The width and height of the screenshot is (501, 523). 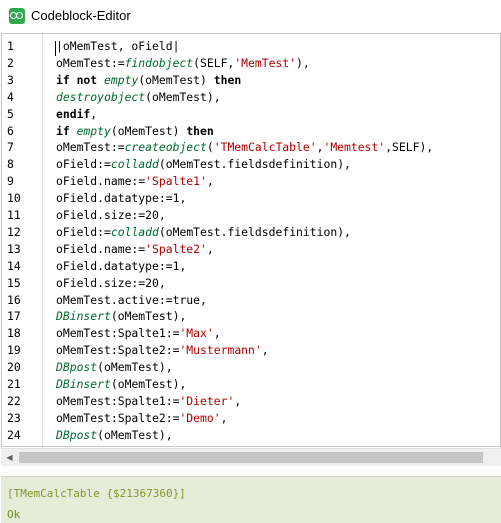 What do you see at coordinates (251, 97) in the screenshot?
I see `code-line: 4 destroyobject(oMemTest),` at bounding box center [251, 97].